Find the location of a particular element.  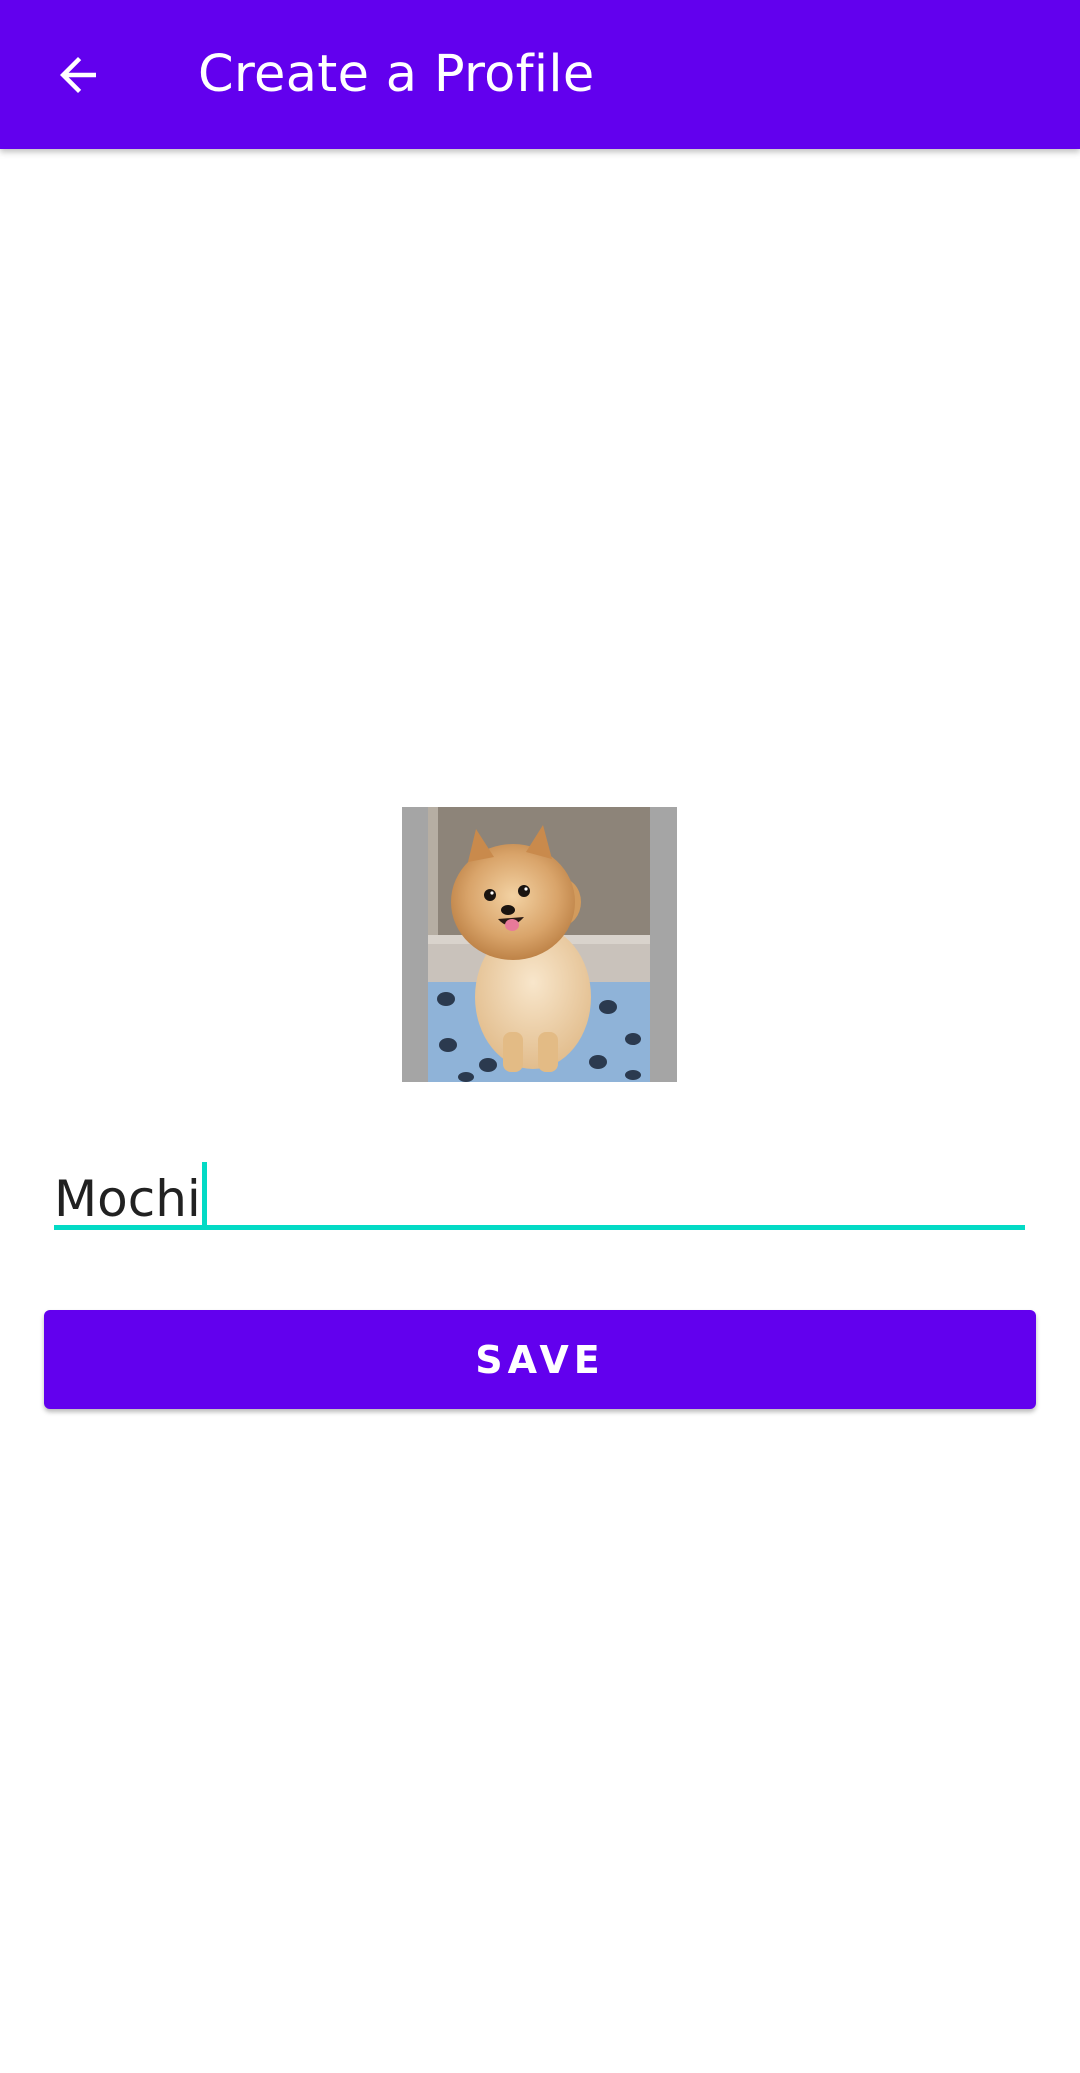

save-button: SAVE is located at coordinates (540, 1359).